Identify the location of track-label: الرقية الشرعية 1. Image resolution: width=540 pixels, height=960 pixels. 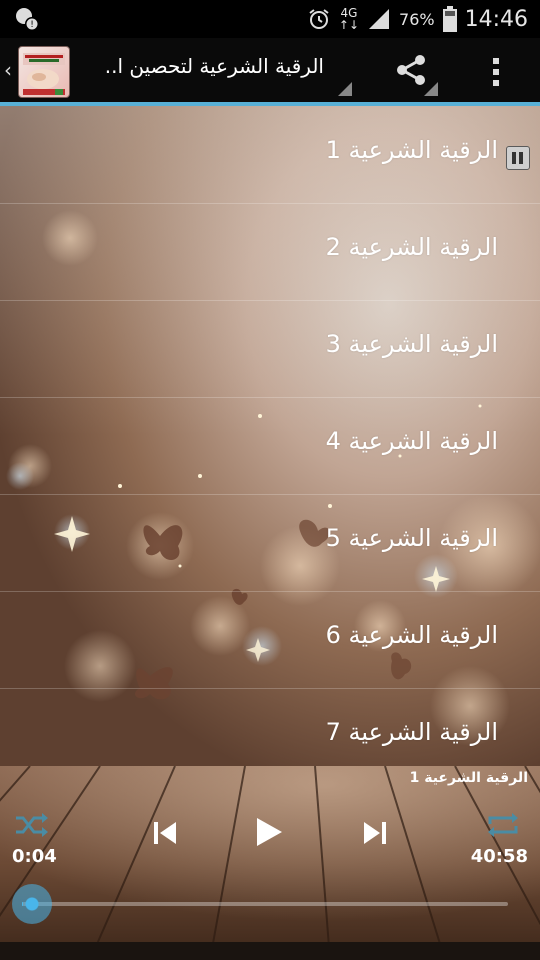
(411, 150).